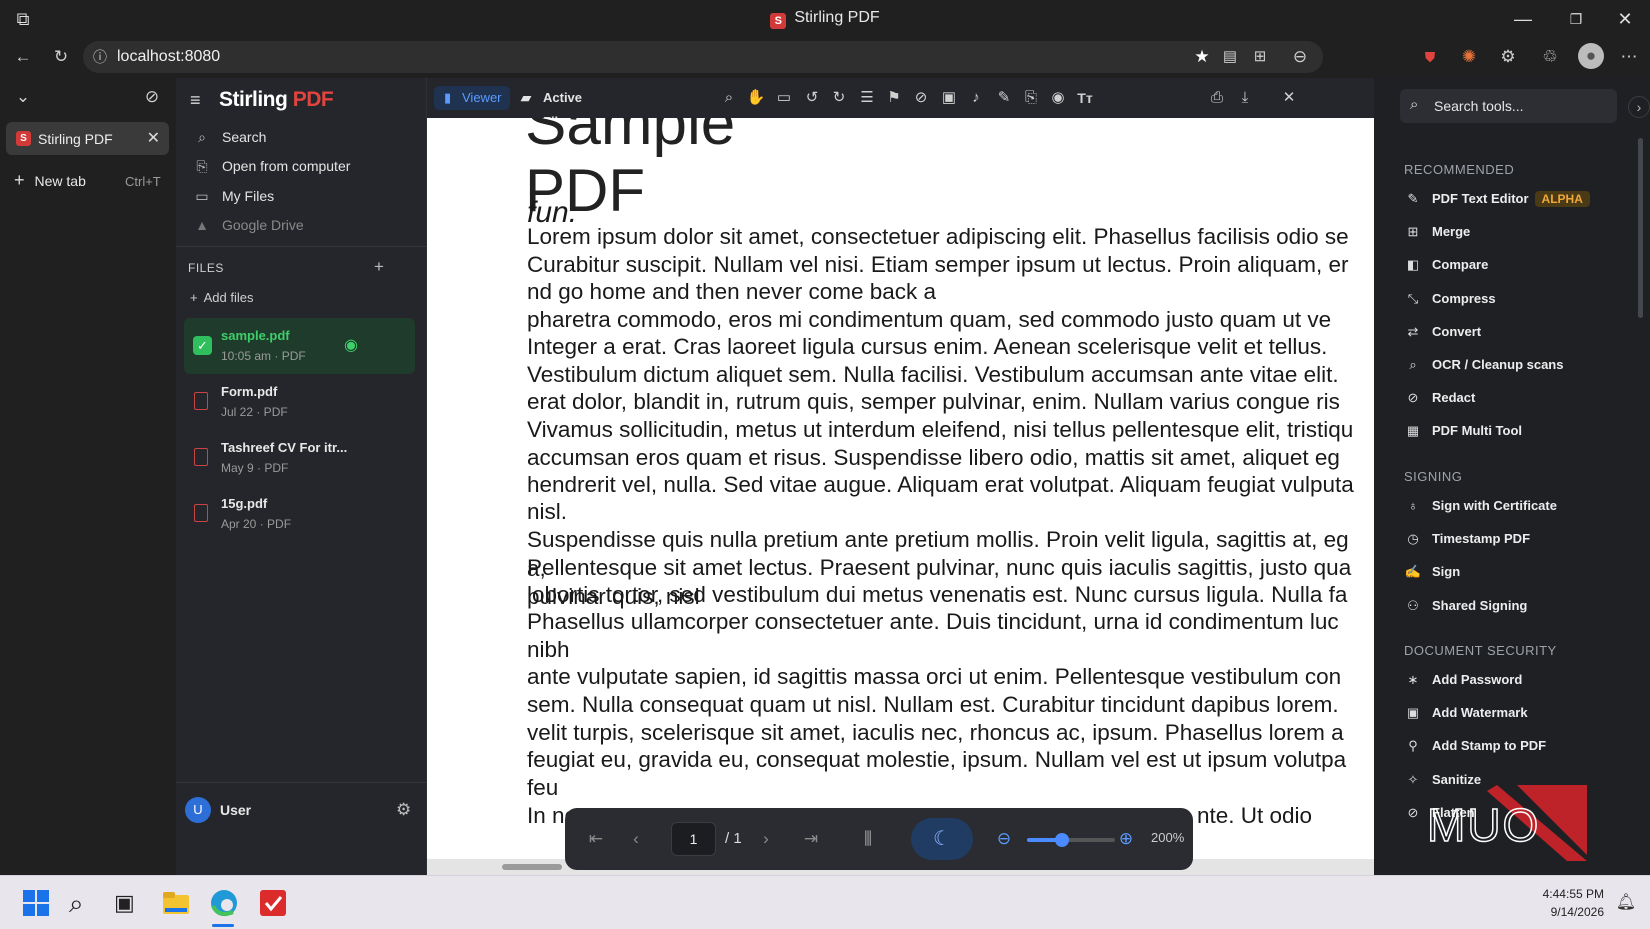  Describe the element at coordinates (1483, 365) in the screenshot. I see `tool-item: ⌕ OCR / Cleanup scans` at that location.